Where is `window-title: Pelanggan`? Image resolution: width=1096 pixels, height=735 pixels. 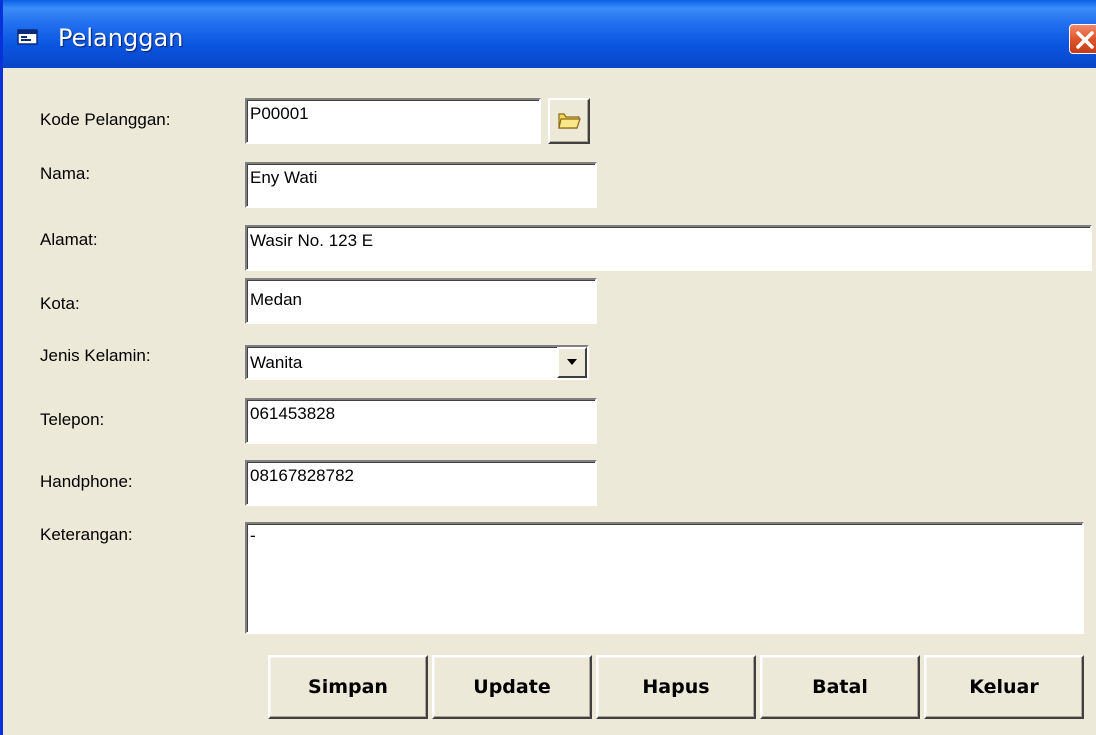 window-title: Pelanggan is located at coordinates (121, 38).